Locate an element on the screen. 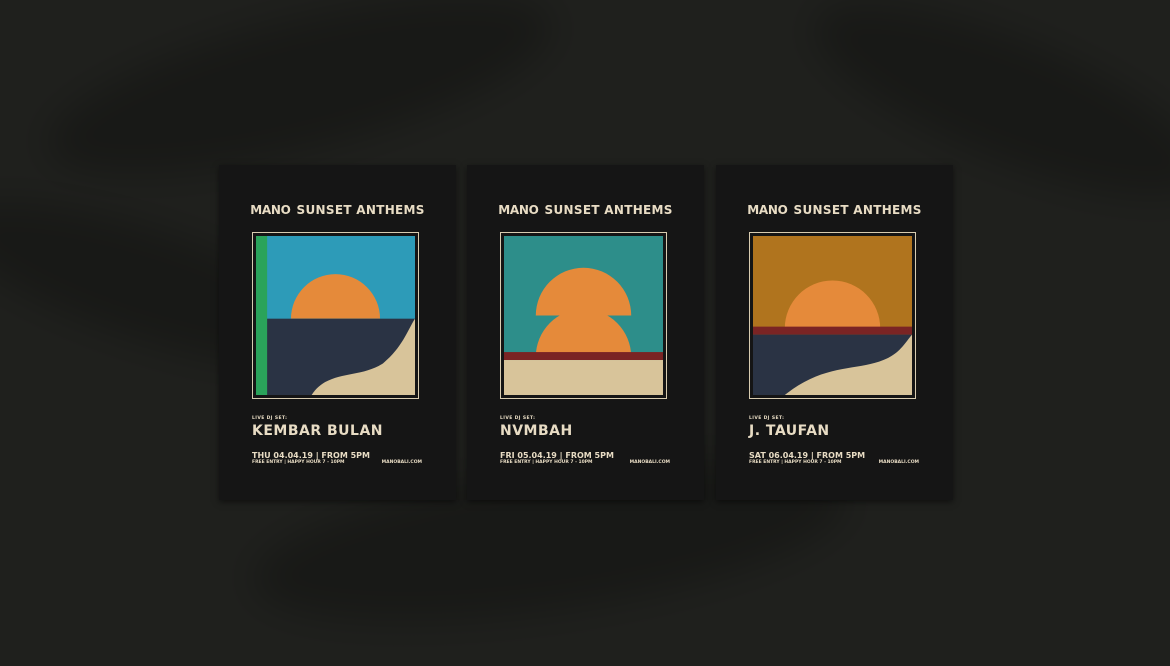  artist-name: KEMBAR BULAN is located at coordinates (318, 431).